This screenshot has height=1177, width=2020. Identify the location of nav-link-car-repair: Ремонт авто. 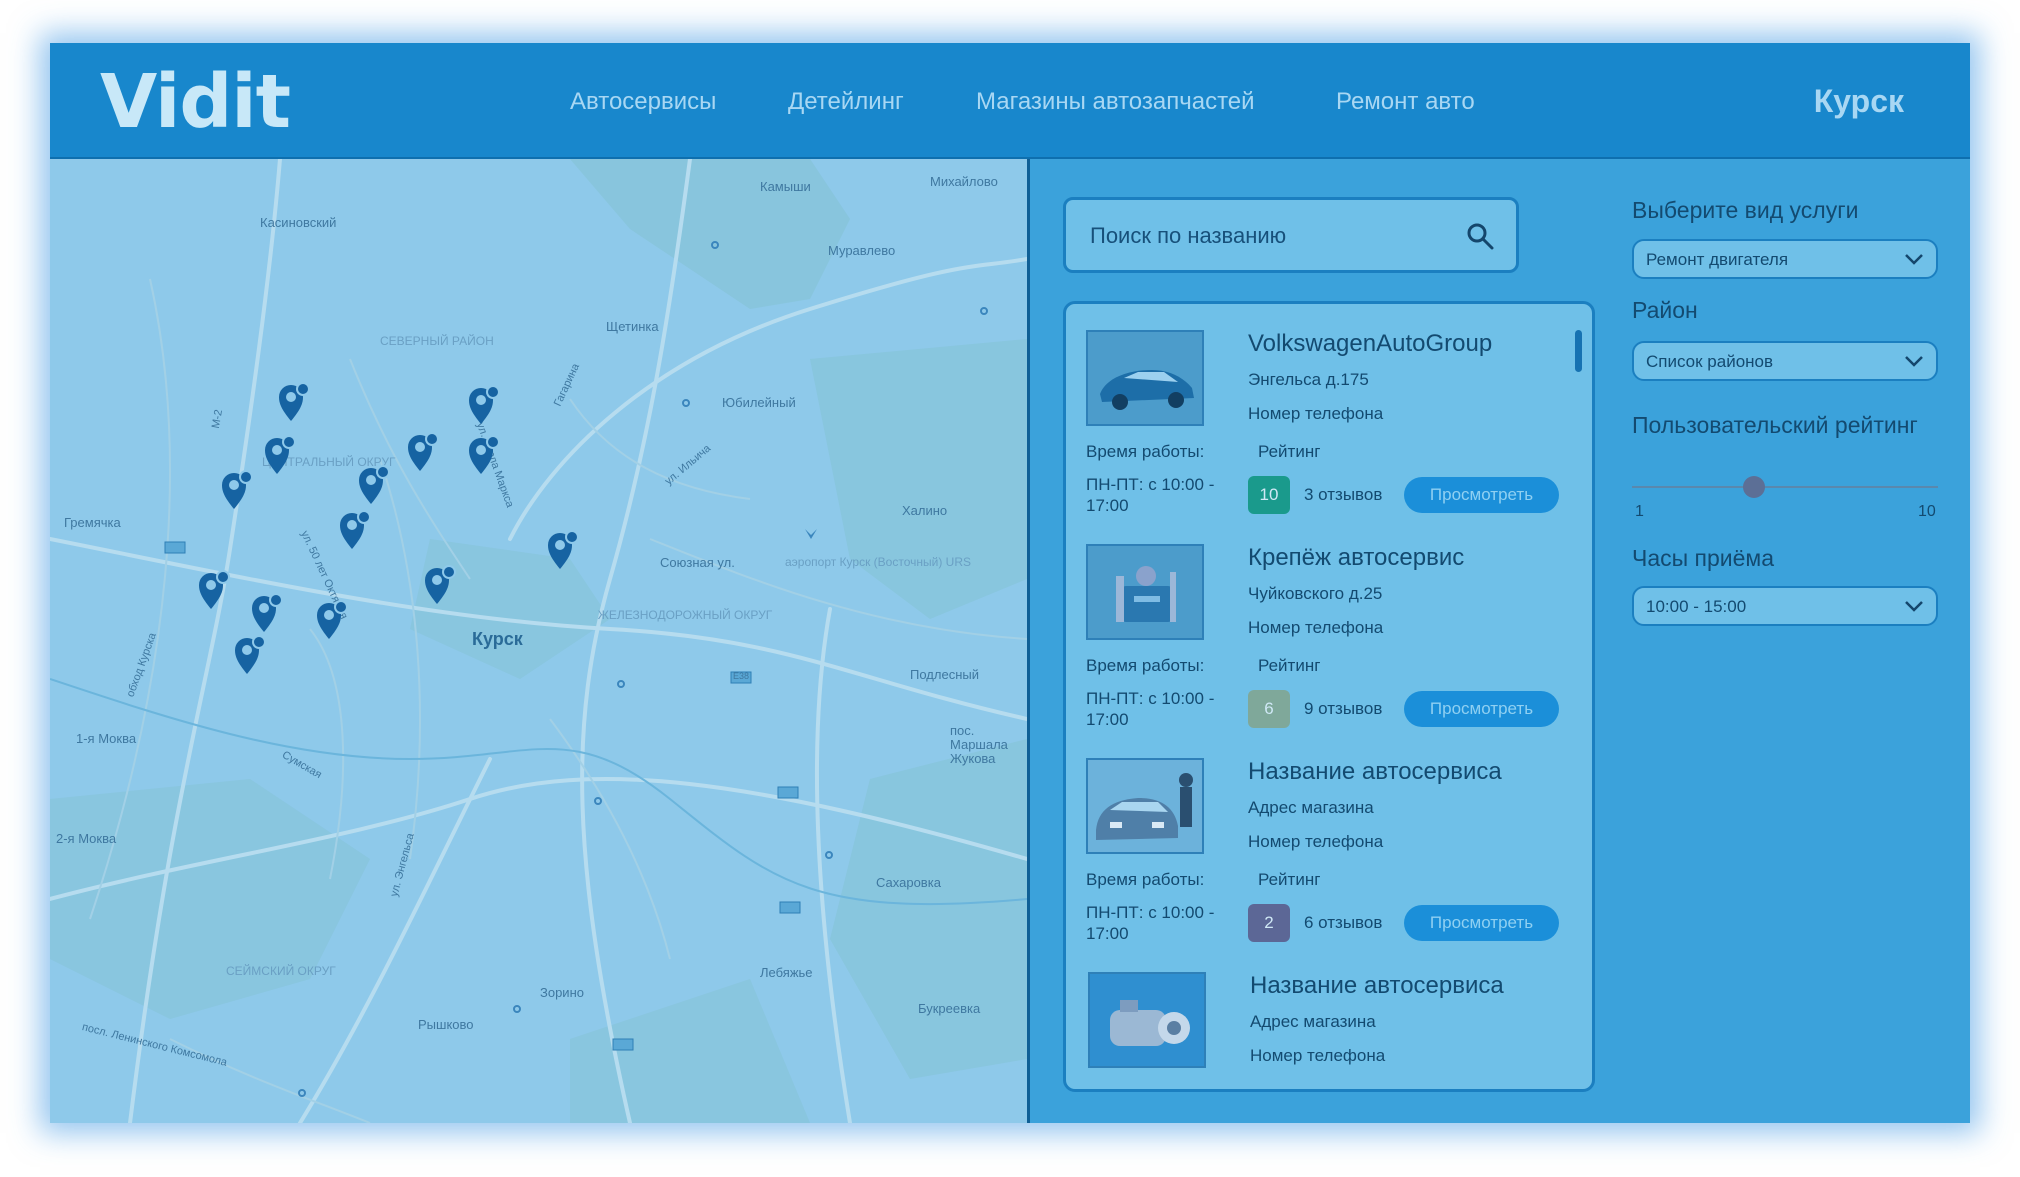
(1405, 102).